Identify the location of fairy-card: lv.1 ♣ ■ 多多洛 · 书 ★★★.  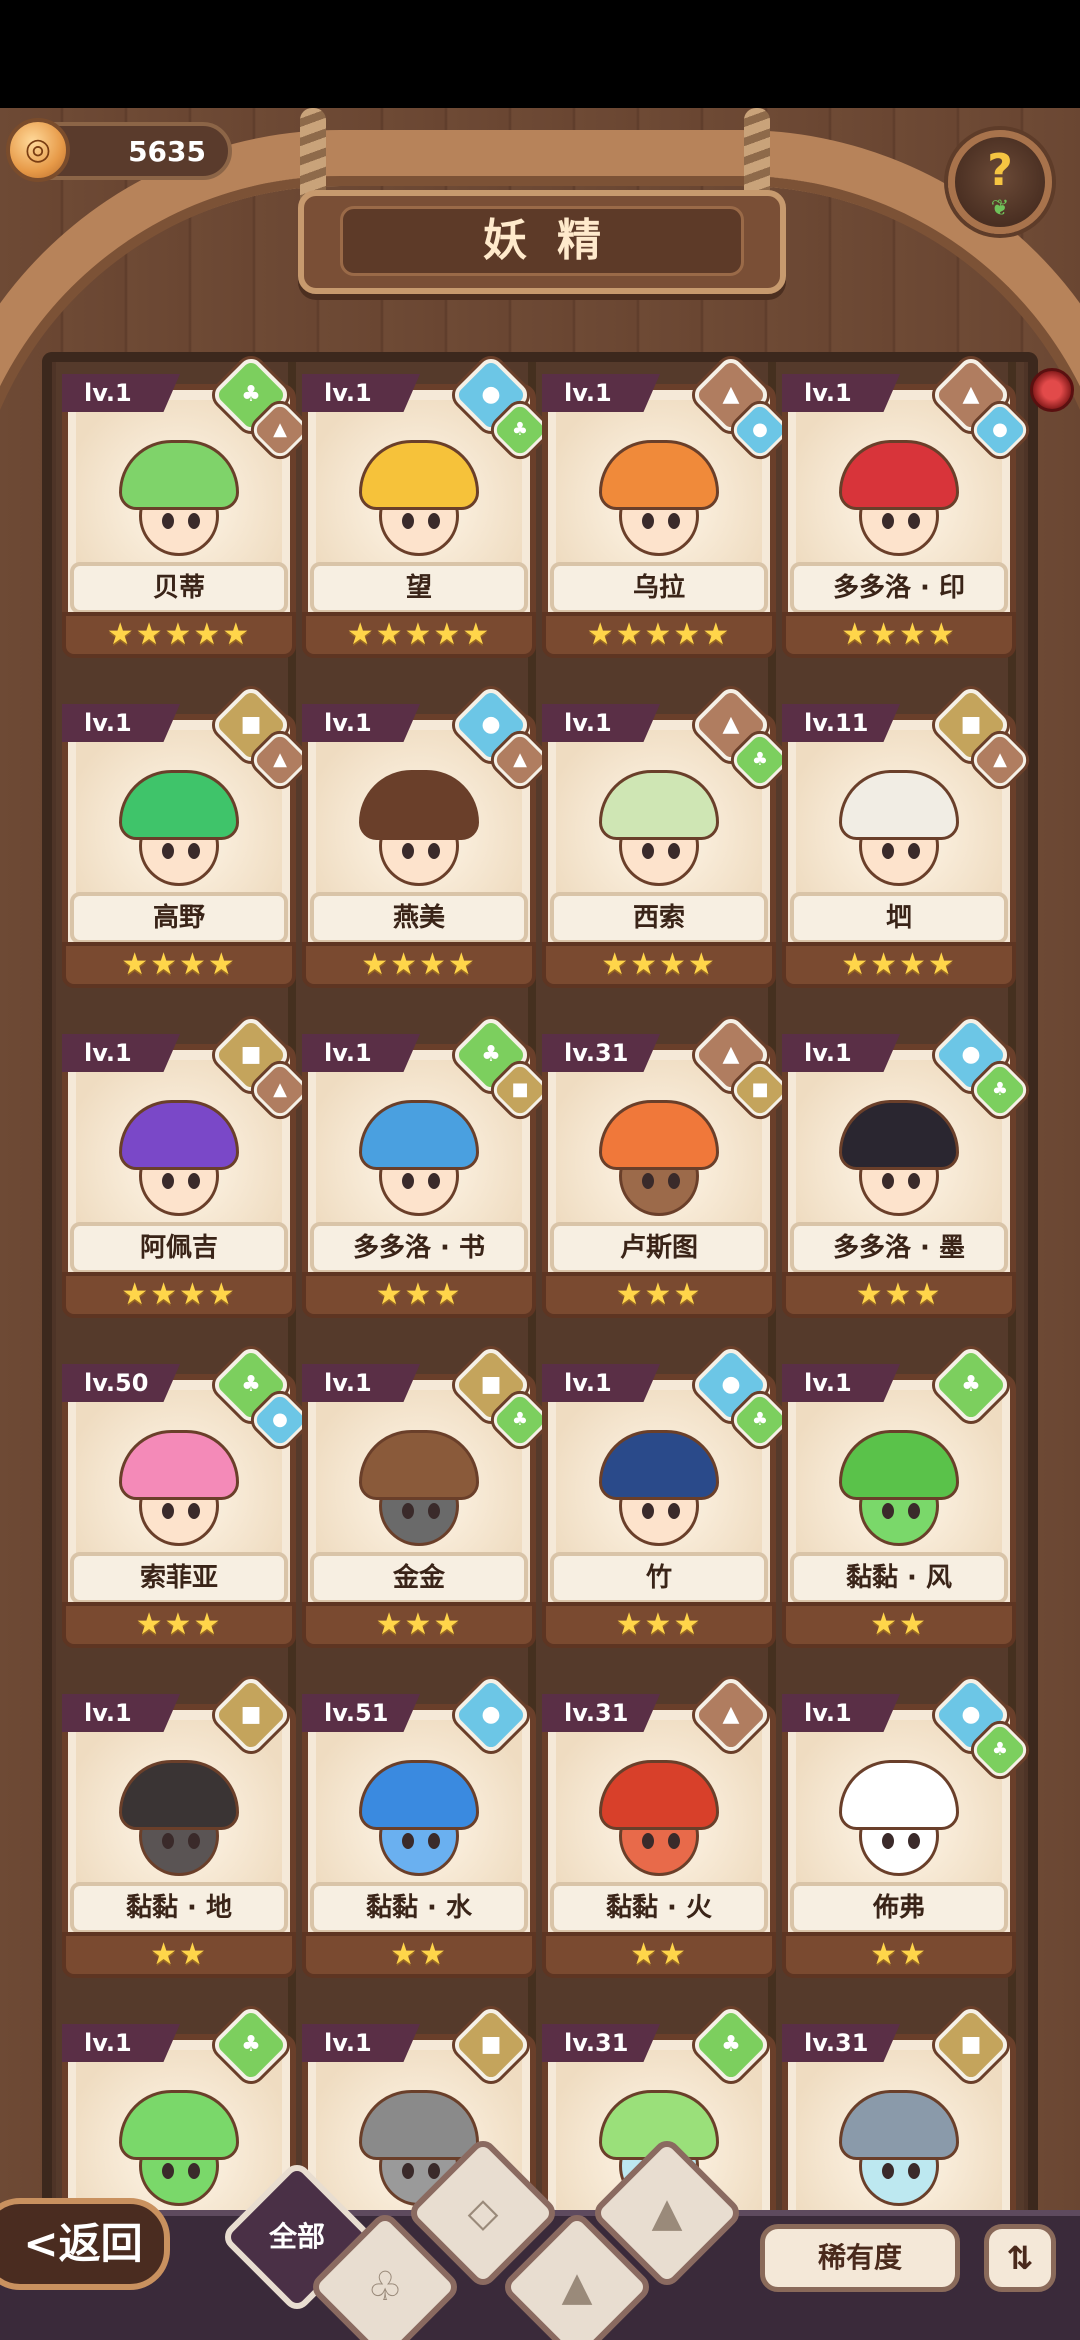
(427, 1169).